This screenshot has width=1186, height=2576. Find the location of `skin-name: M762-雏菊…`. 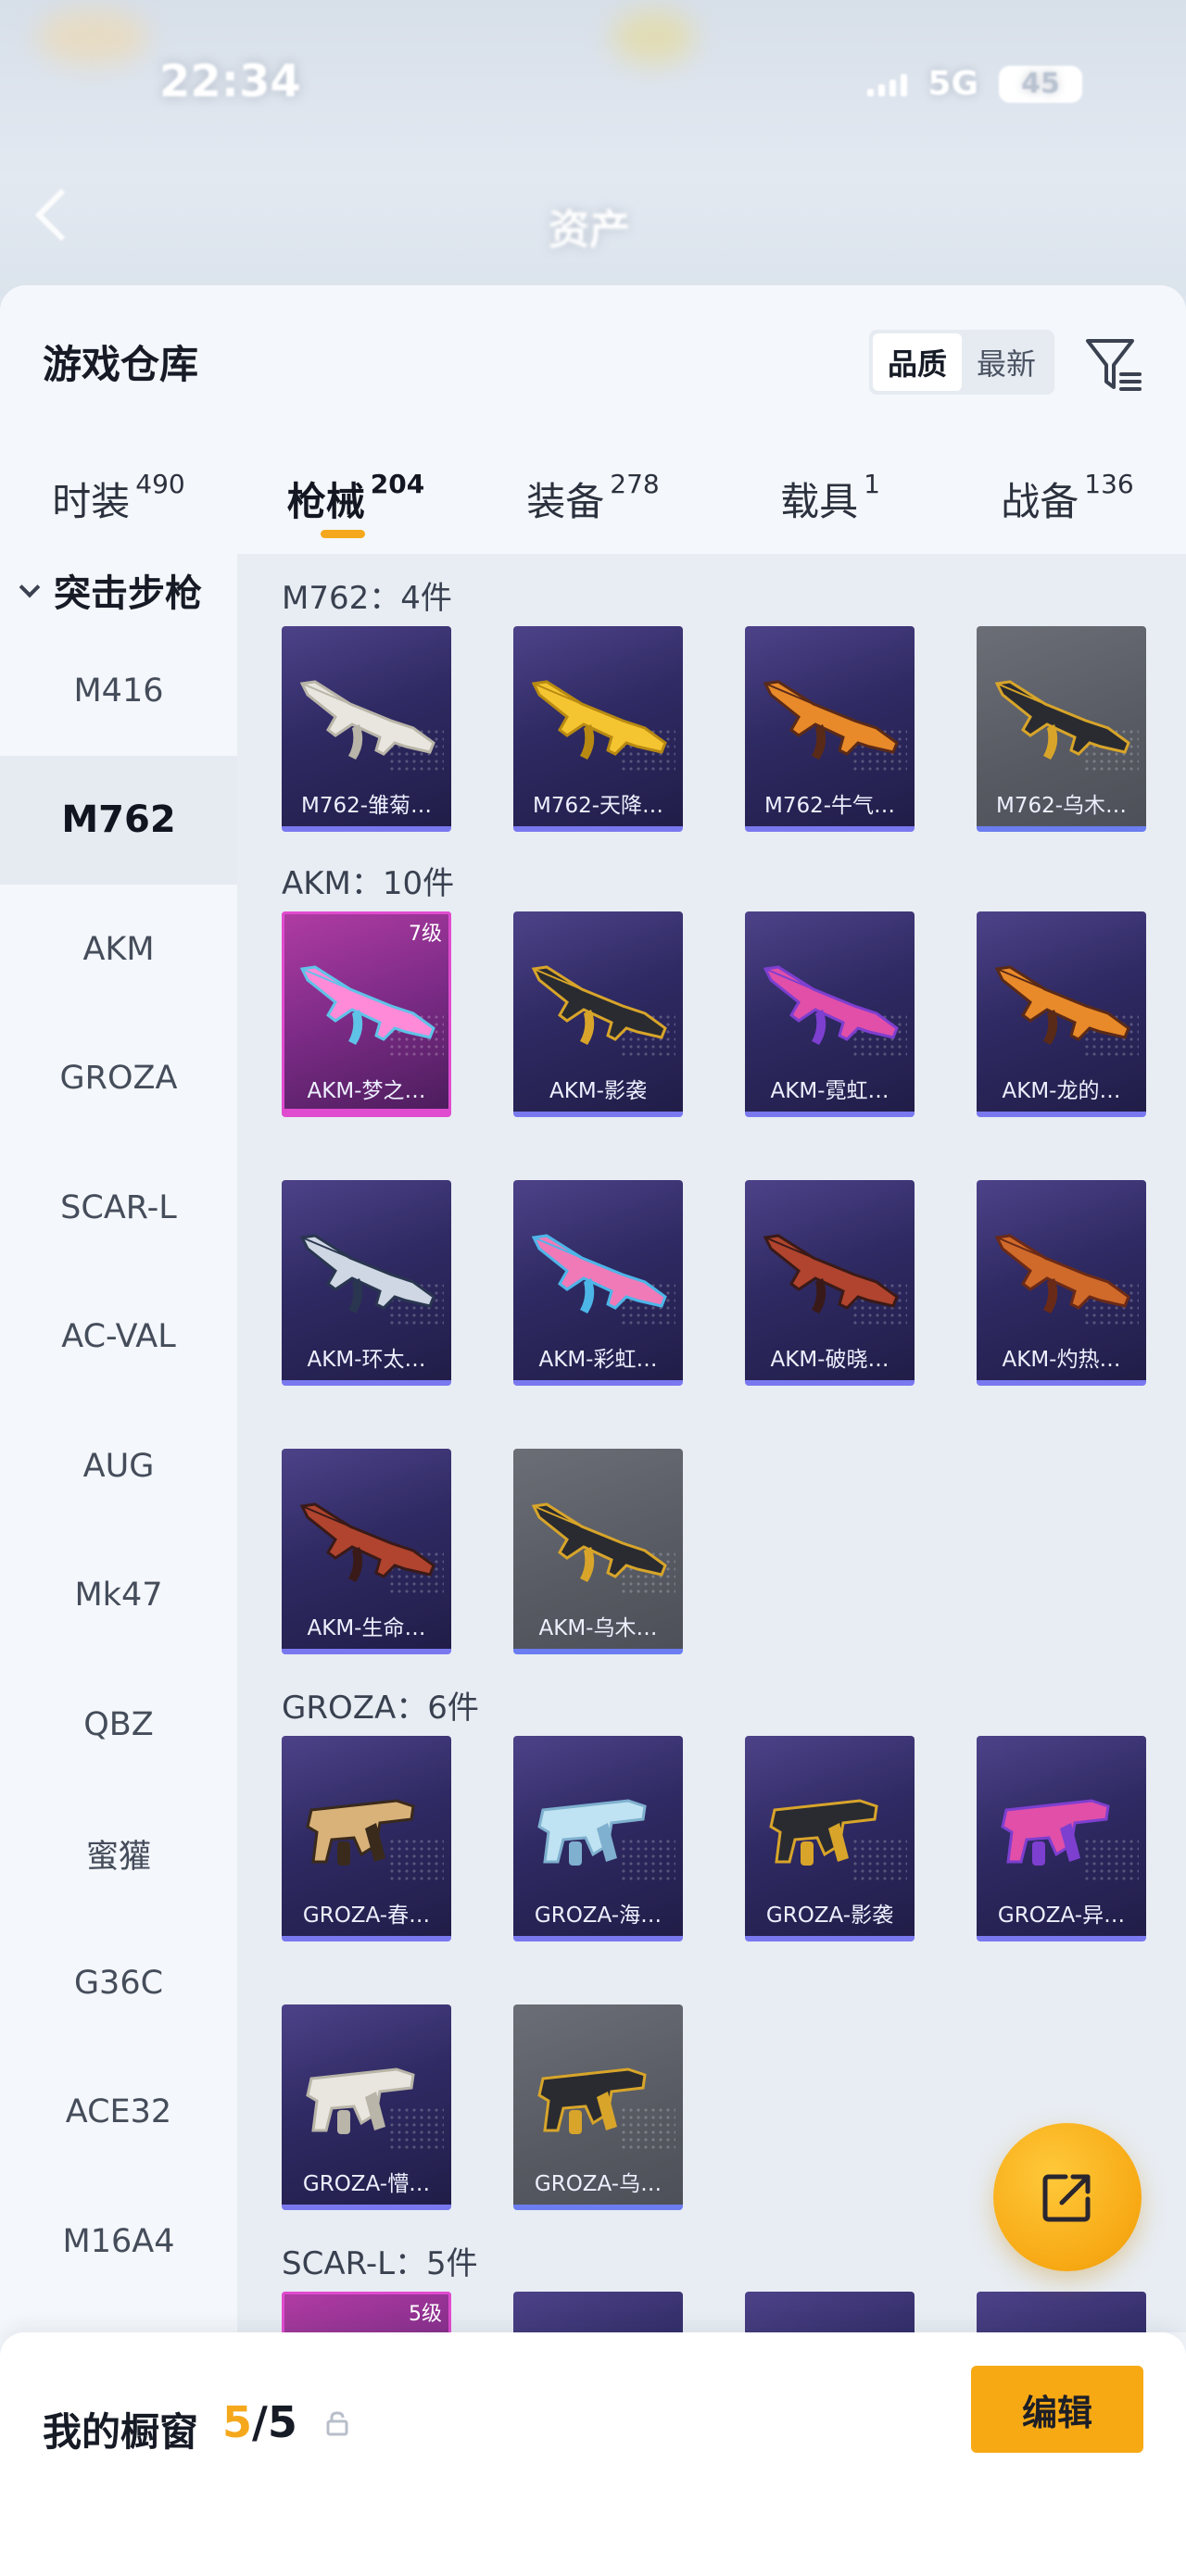

skin-name: M762-雏菊… is located at coordinates (366, 806).